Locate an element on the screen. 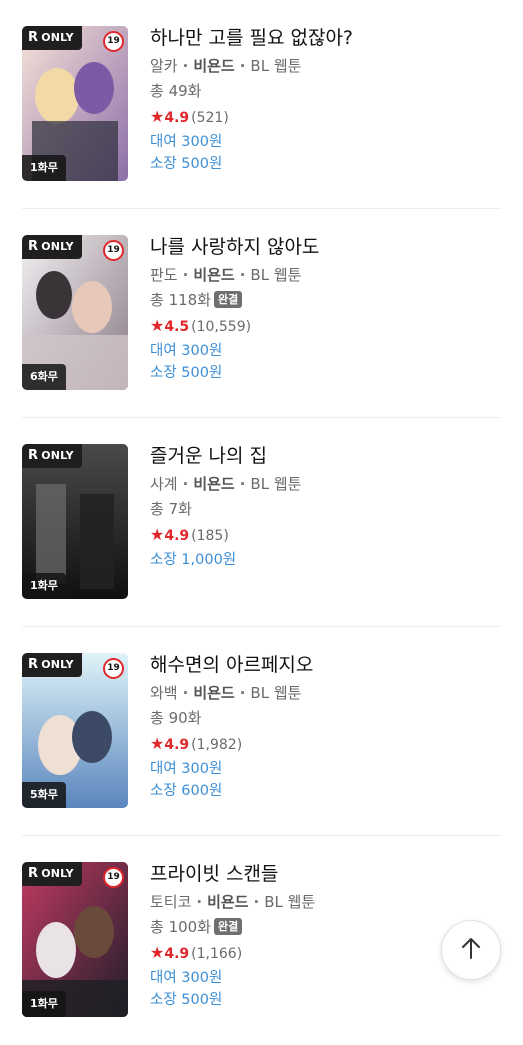 The width and height of the screenshot is (523, 1045). item-title: 하나만 고를 필요 없잖아? is located at coordinates (326, 38).